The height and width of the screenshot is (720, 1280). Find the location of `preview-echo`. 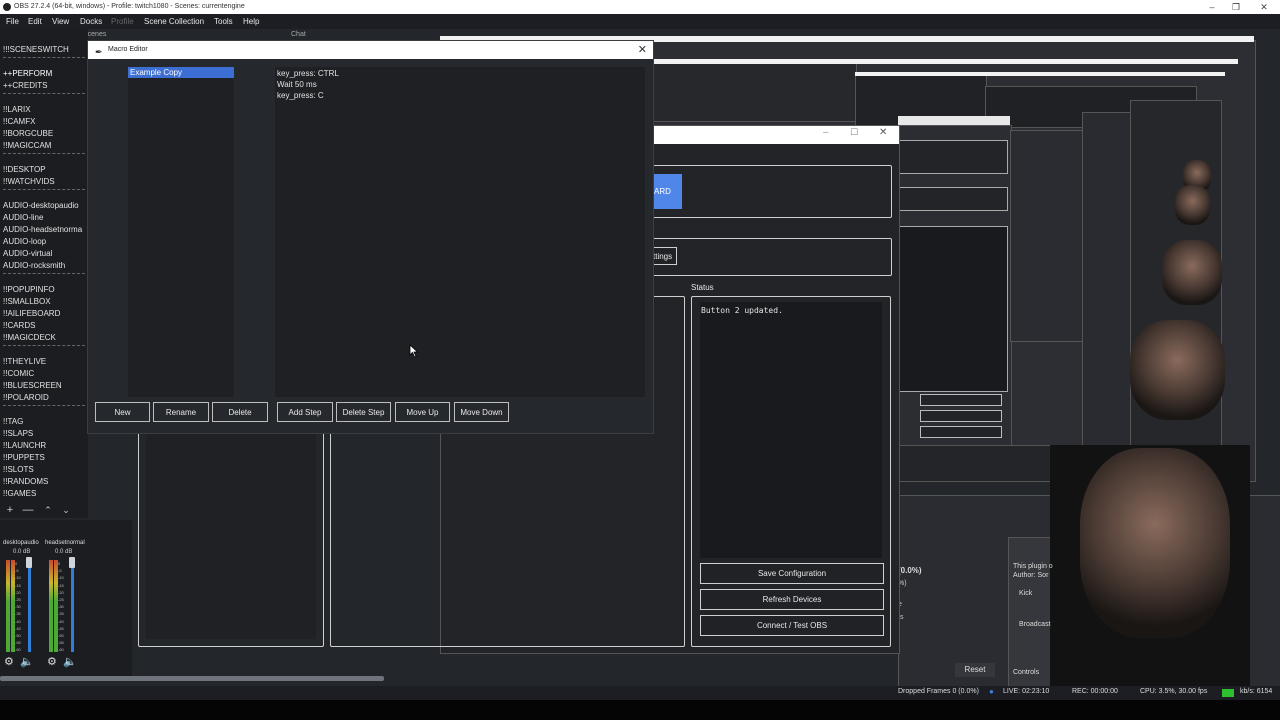

preview-echo is located at coordinates (953, 157).